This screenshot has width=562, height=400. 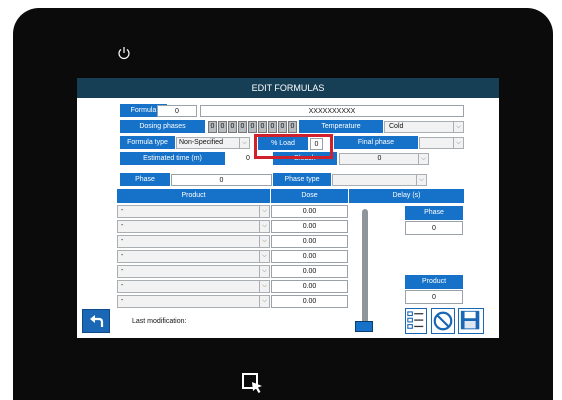 What do you see at coordinates (364, 326) in the screenshot?
I see `delay-slider-handle` at bounding box center [364, 326].